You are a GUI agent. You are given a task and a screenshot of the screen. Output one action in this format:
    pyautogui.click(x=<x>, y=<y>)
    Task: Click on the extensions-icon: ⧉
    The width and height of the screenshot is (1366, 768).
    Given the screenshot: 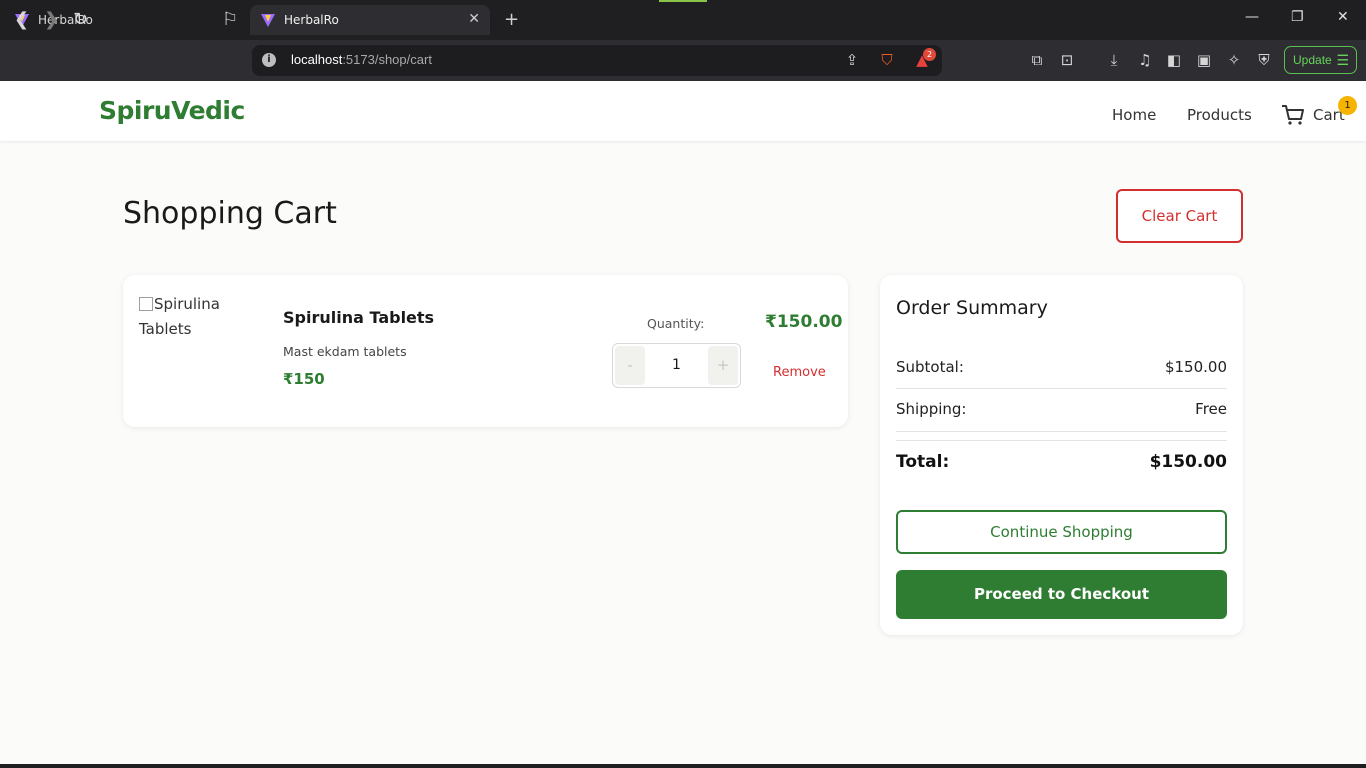 What is the action you would take?
    pyautogui.click(x=1037, y=60)
    